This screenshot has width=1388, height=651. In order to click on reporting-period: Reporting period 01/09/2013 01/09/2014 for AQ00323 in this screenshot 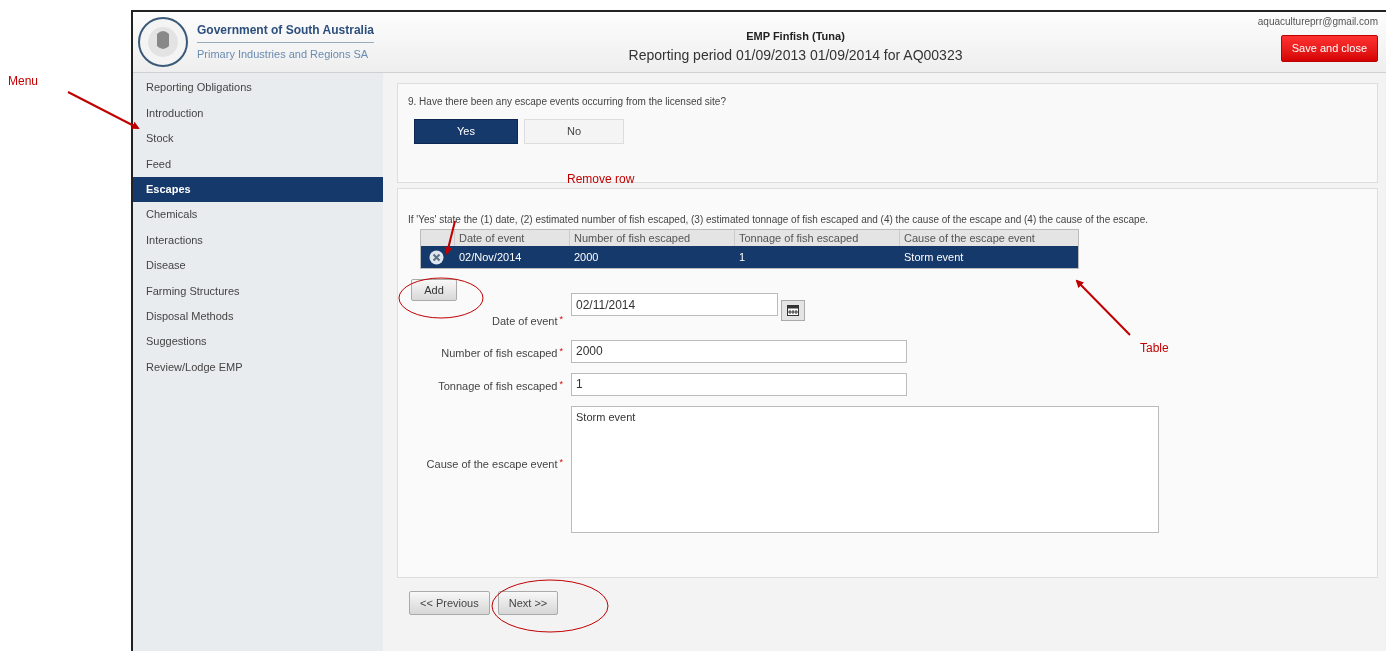, I will do `click(795, 55)`.